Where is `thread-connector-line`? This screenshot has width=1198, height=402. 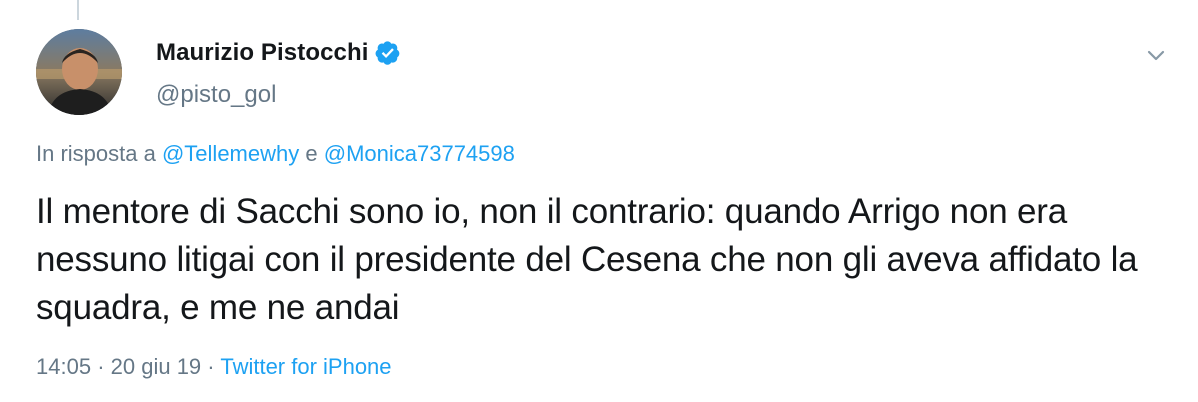 thread-connector-line is located at coordinates (78, 10).